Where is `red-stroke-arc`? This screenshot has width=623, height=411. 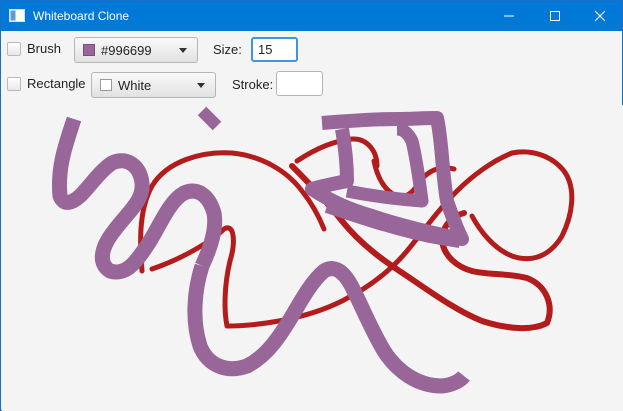
red-stroke-arc is located at coordinates (337, 152).